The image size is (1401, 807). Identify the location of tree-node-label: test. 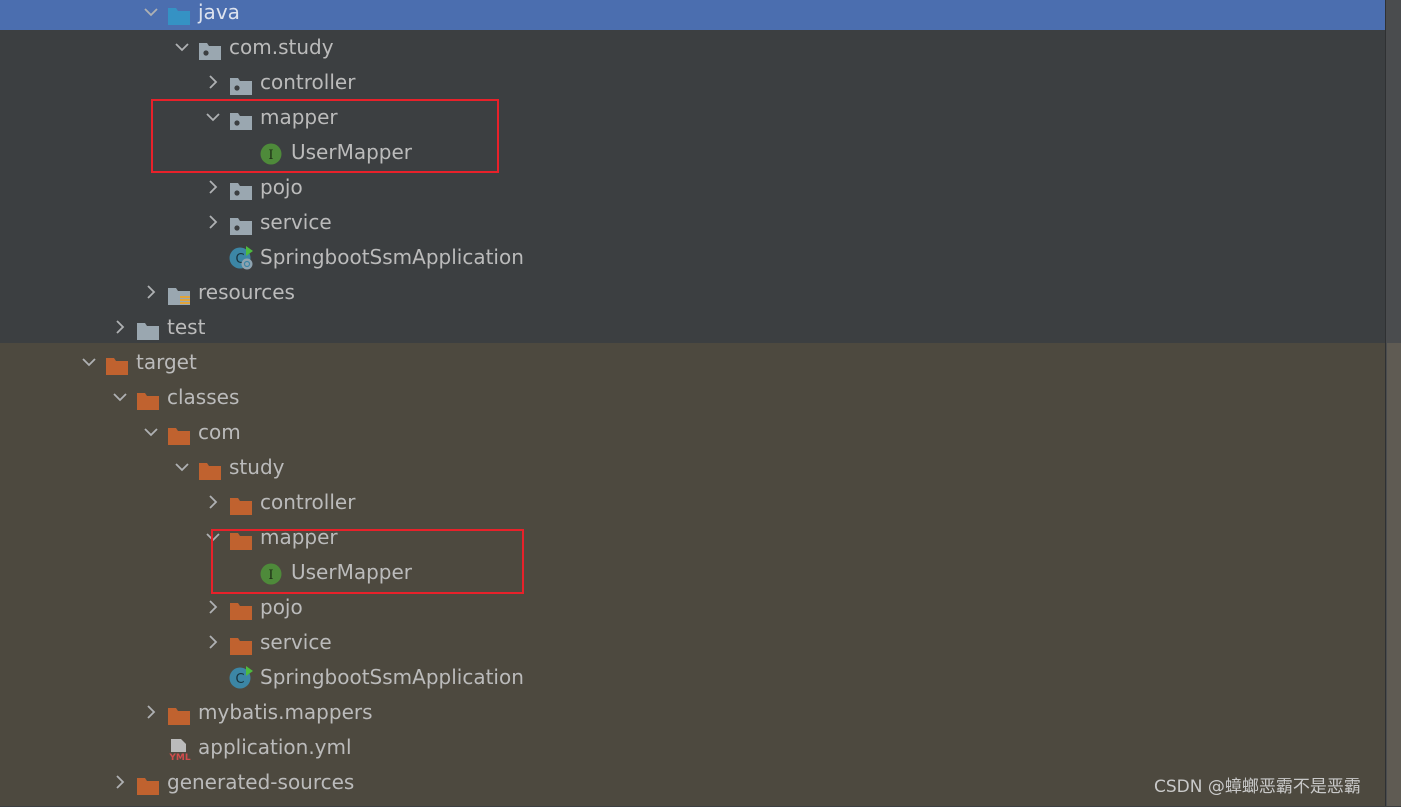
(186, 327).